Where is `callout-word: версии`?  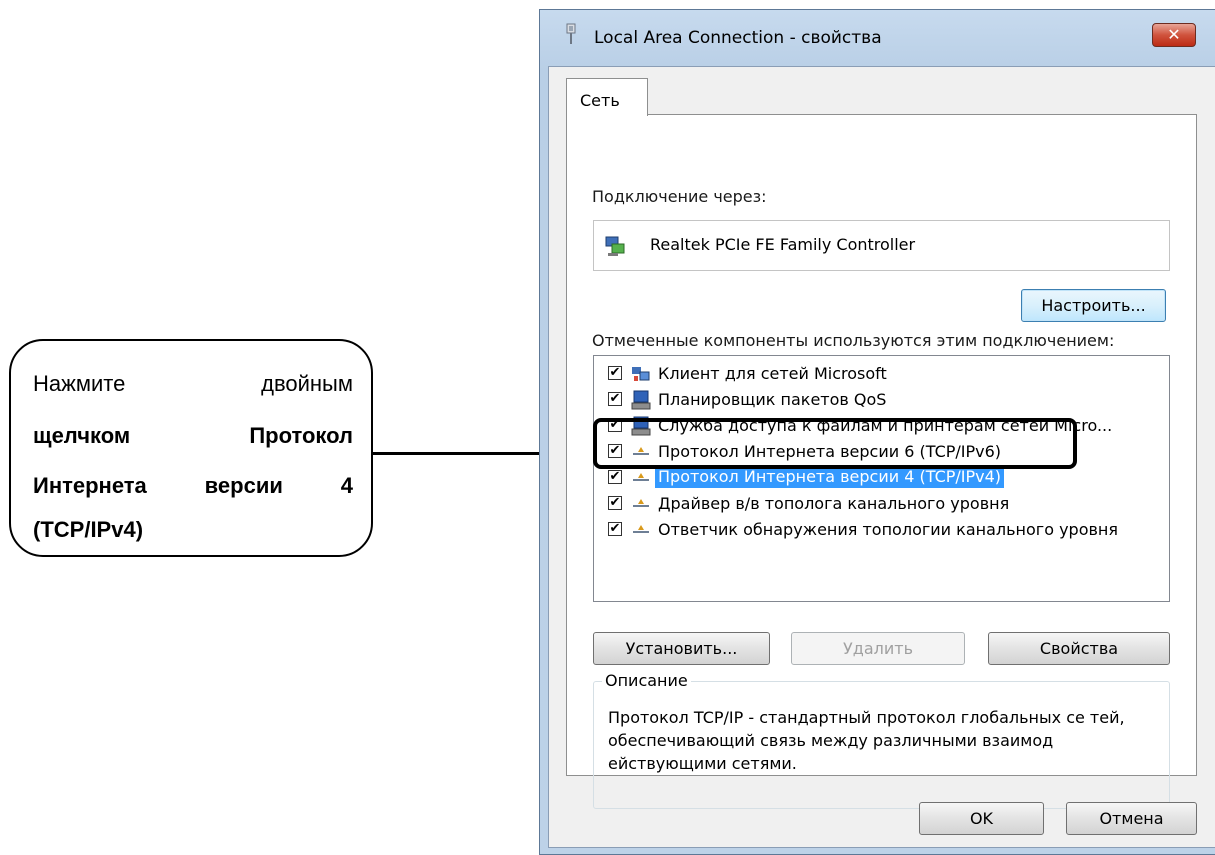
callout-word: версии is located at coordinates (243, 485).